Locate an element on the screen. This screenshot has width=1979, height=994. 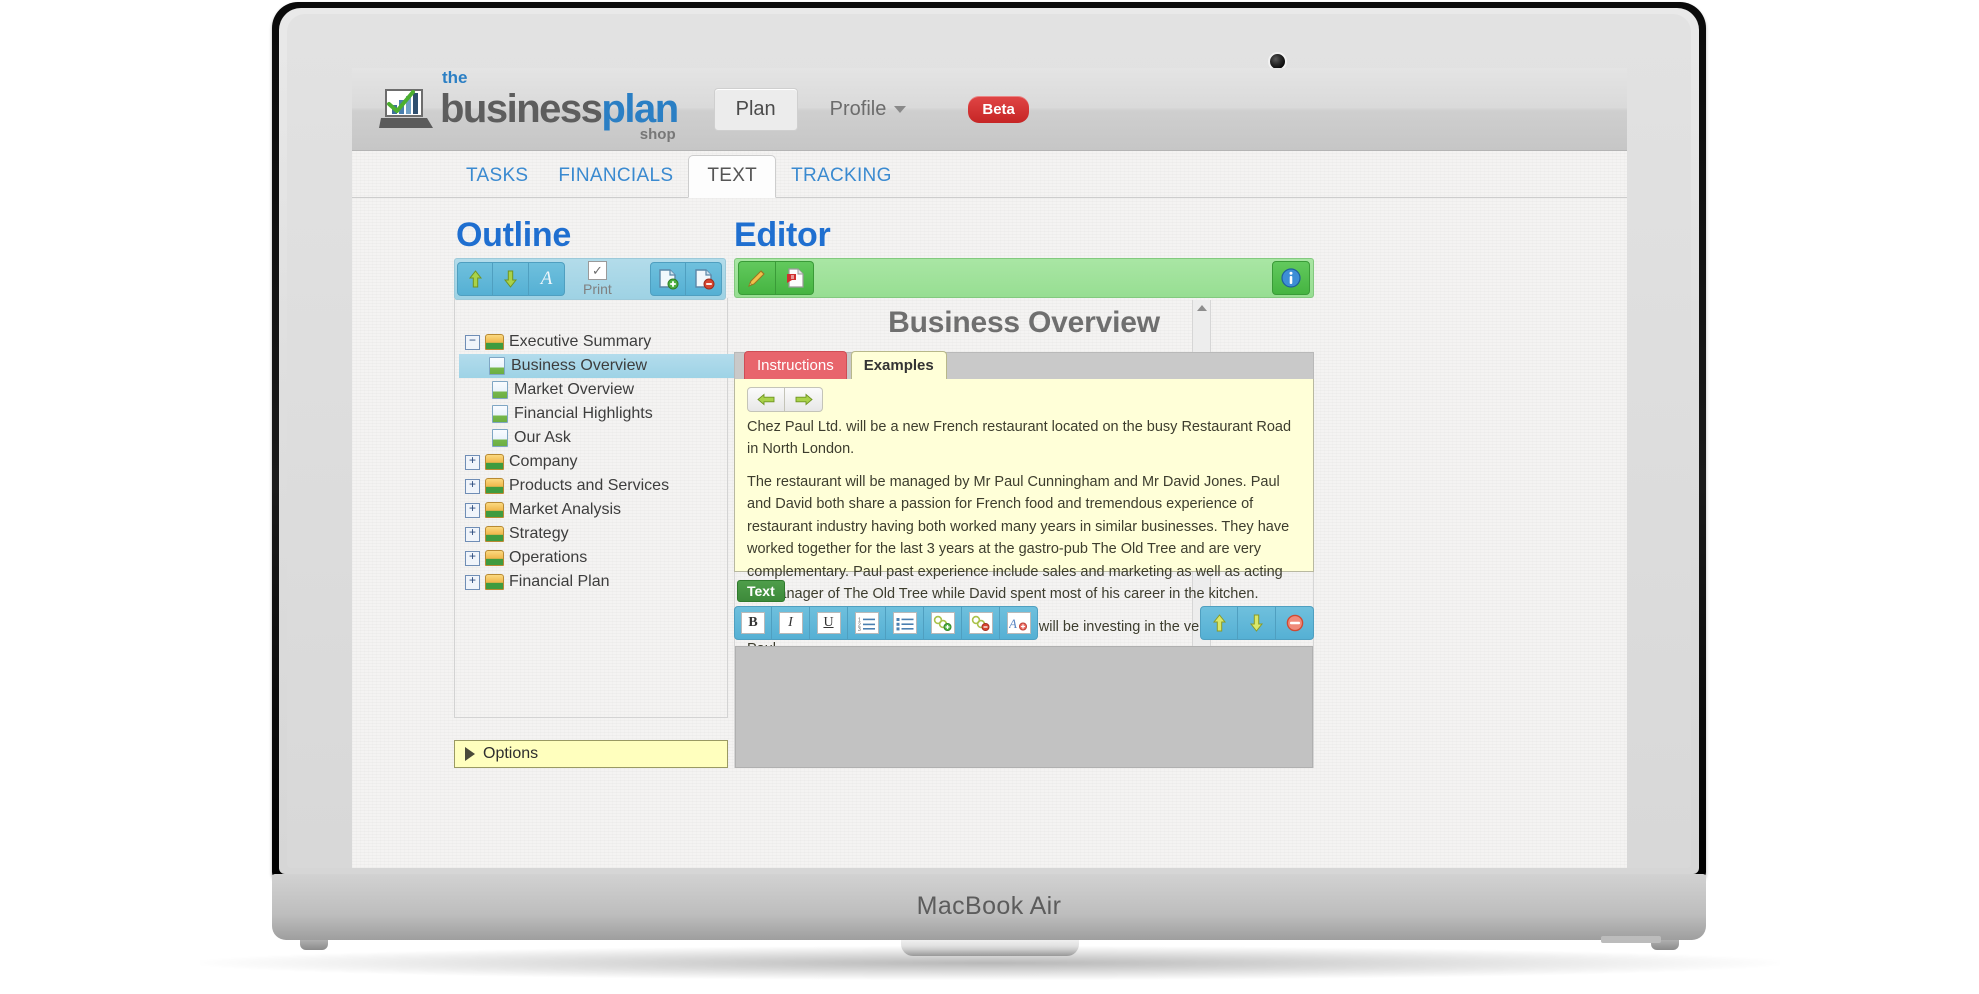
underline-glyph: U is located at coordinates (828, 623).